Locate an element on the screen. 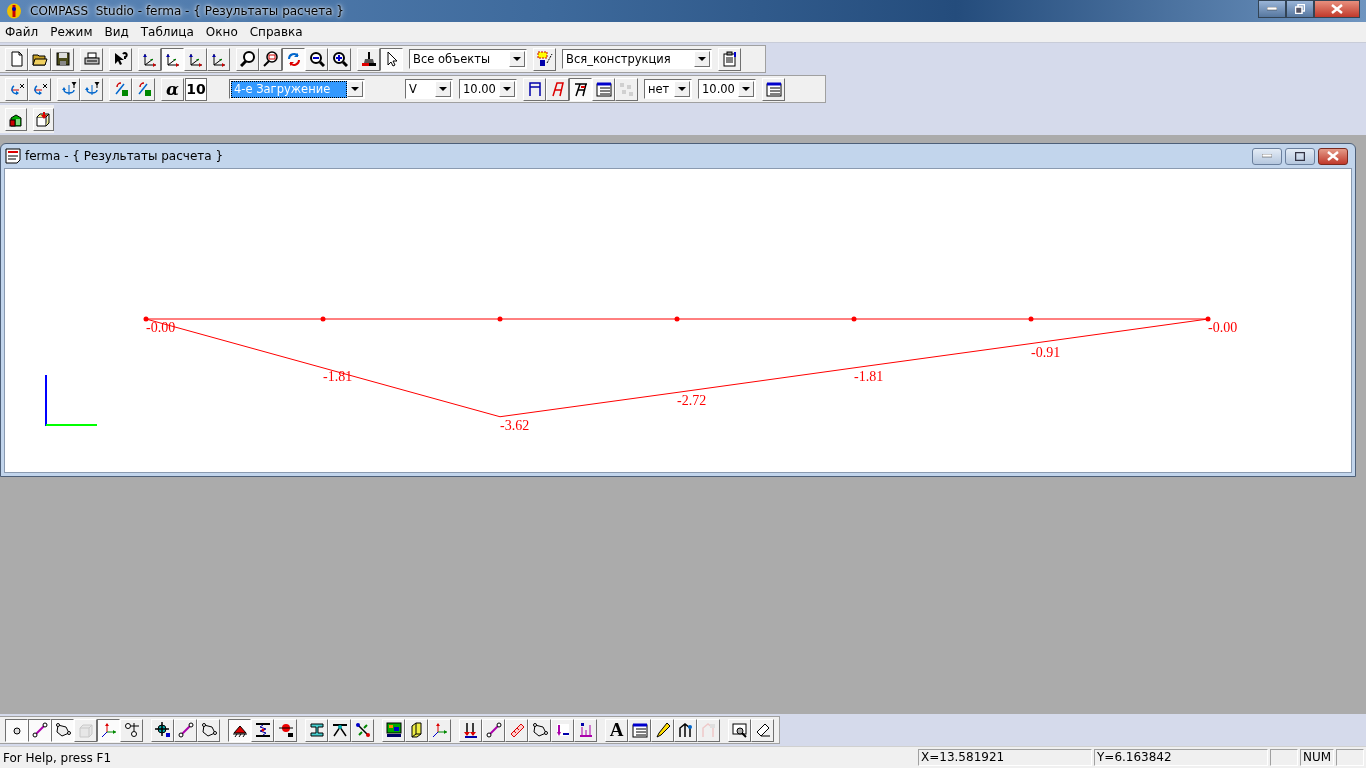 Image resolution: width=1366 pixels, height=768 pixels. mass-icon is located at coordinates (285, 730).